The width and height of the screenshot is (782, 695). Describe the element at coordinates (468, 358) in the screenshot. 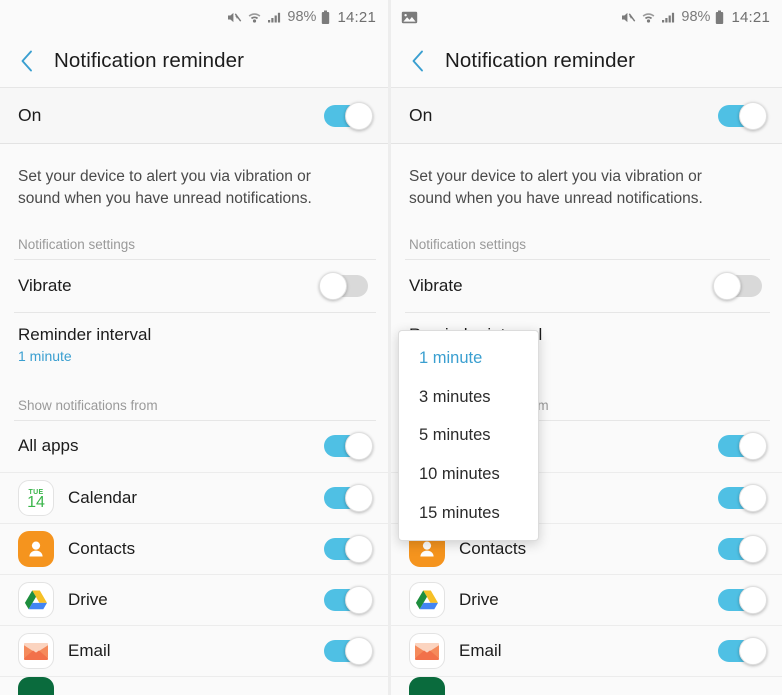

I see `dropdown-option-1-minute: 1 minute` at that location.